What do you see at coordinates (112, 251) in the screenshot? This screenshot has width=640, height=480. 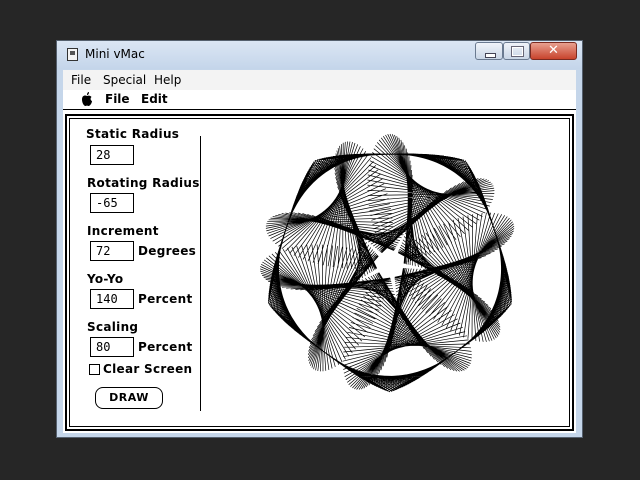 I see `increment-field: 72` at bounding box center [112, 251].